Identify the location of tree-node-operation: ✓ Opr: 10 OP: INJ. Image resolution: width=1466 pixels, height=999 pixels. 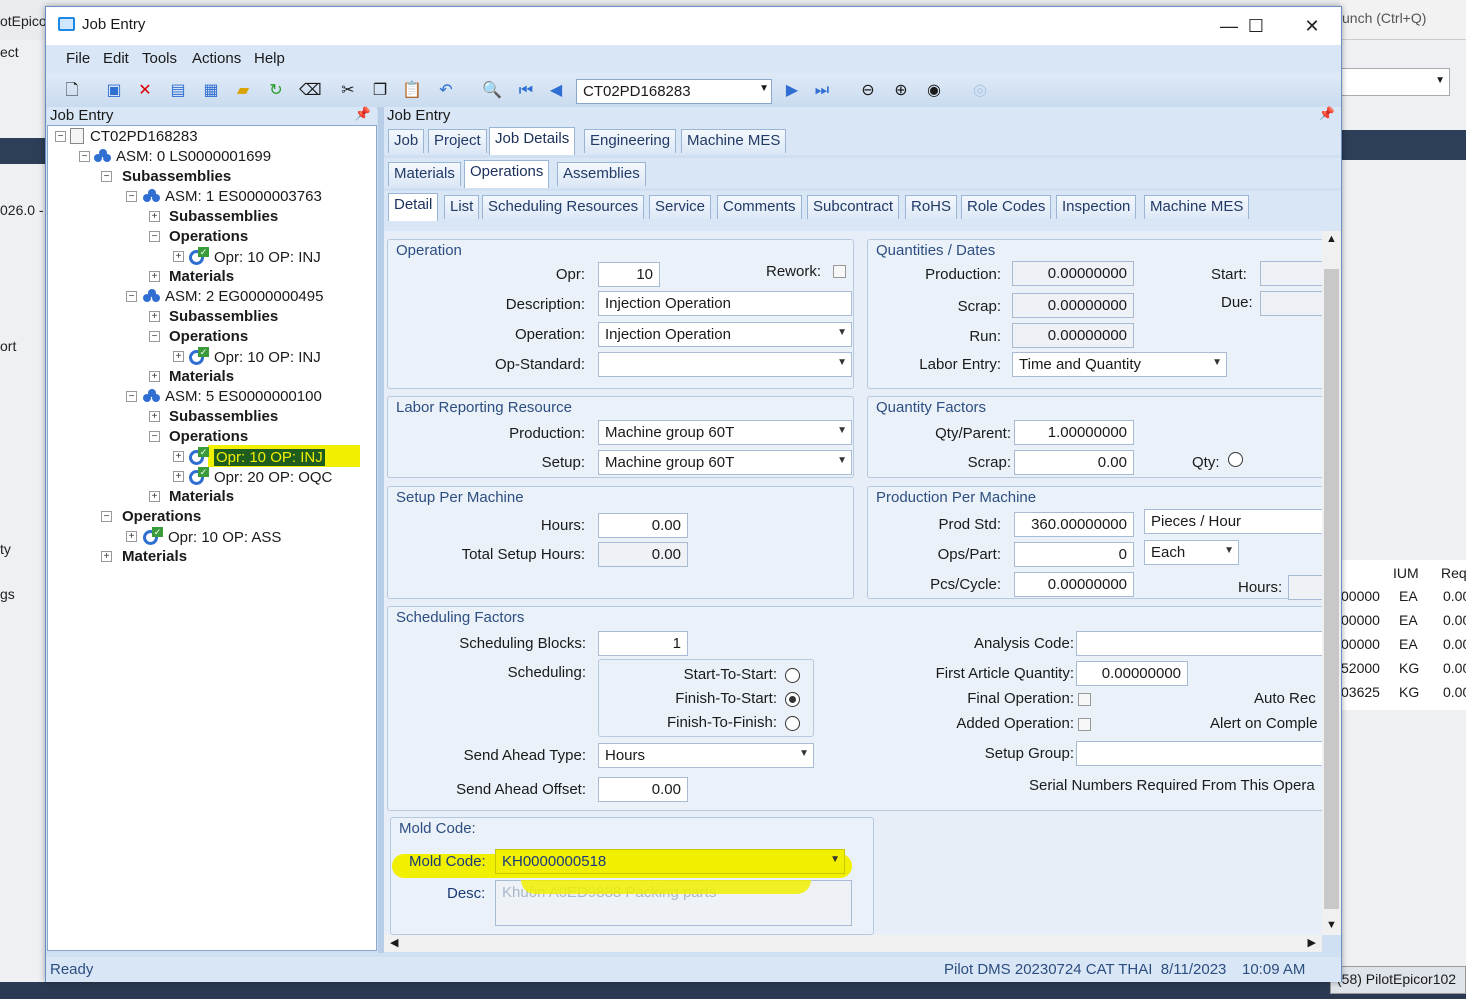
(255, 357).